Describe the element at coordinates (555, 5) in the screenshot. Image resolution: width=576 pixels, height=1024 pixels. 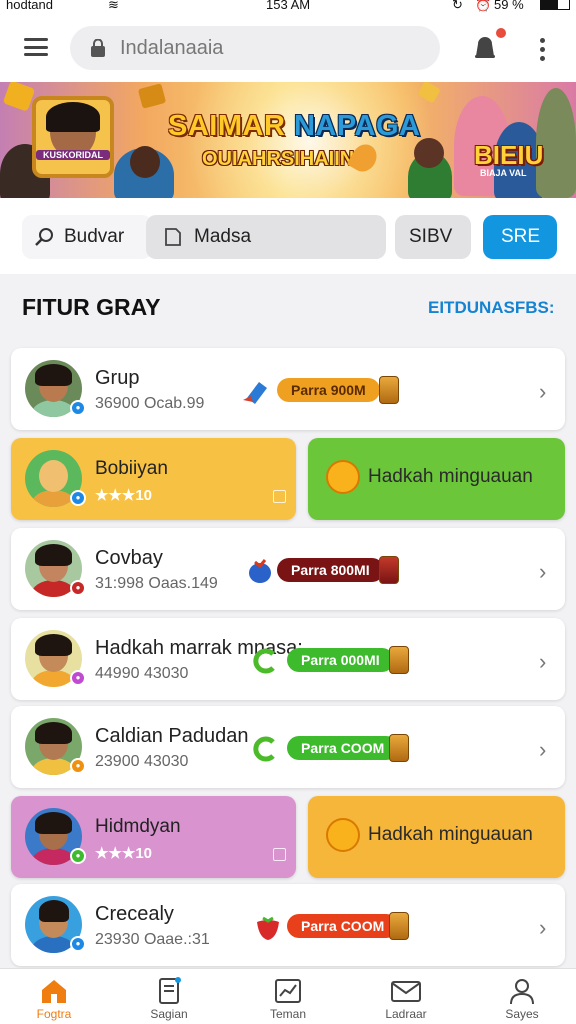
I see `battery-icon` at that location.